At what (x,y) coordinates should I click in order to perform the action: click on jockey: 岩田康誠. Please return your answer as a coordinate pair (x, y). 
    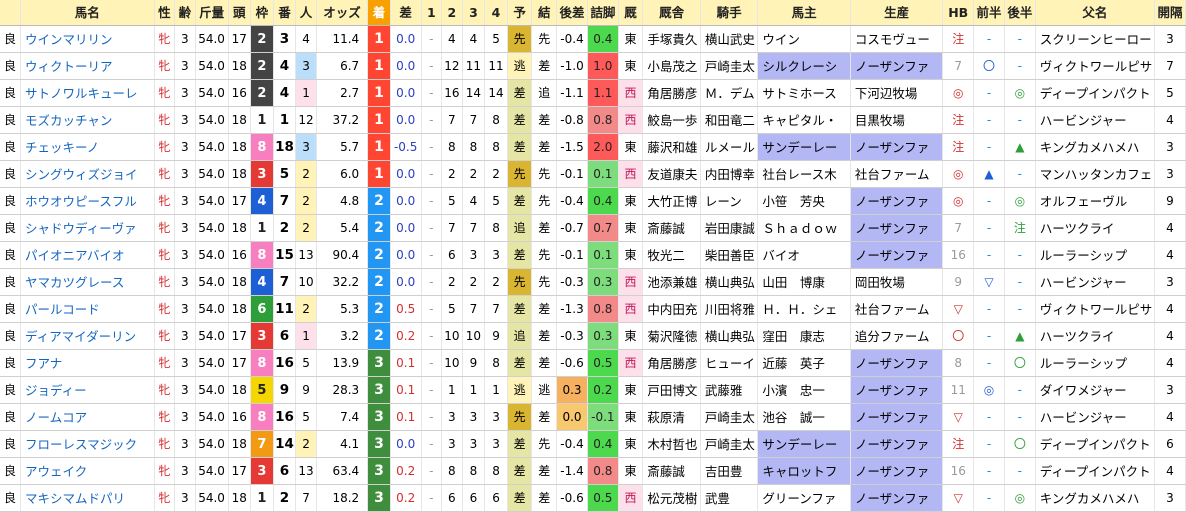
    Looking at the image, I should click on (729, 228).